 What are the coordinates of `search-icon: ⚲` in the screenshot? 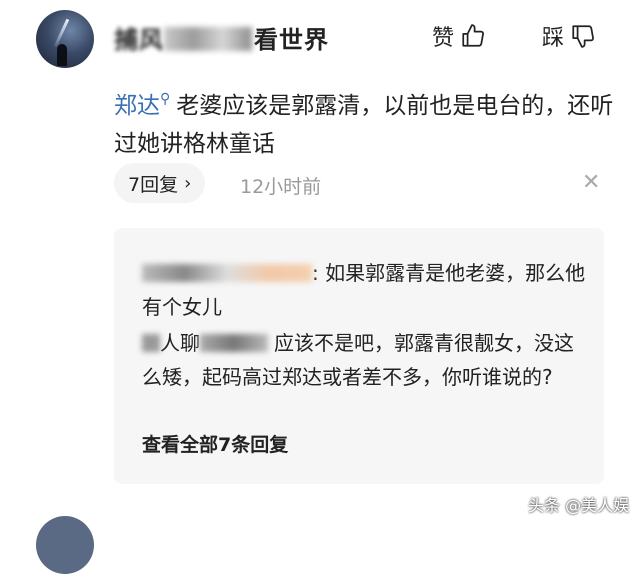 It's located at (165, 99).